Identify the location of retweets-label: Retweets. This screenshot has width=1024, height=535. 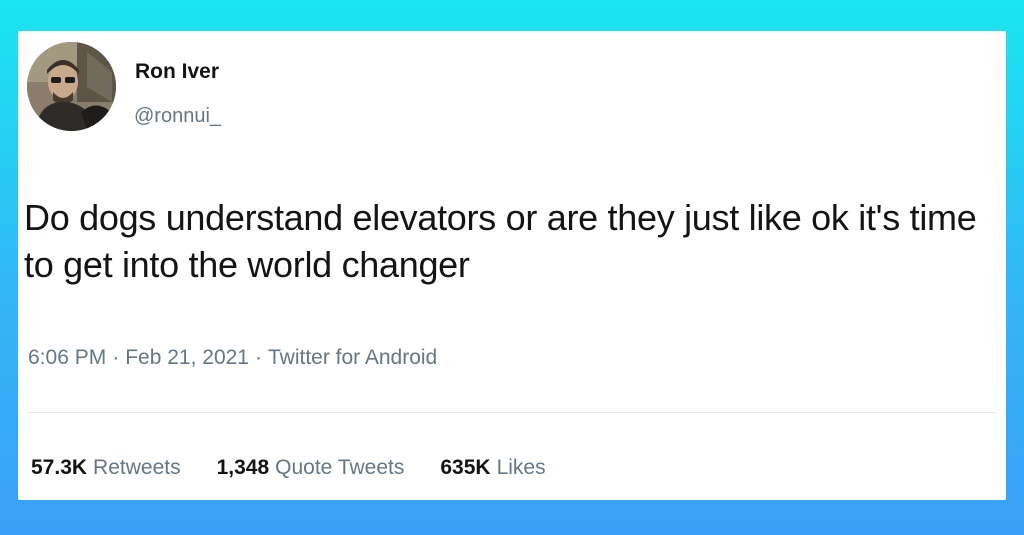
(137, 467).